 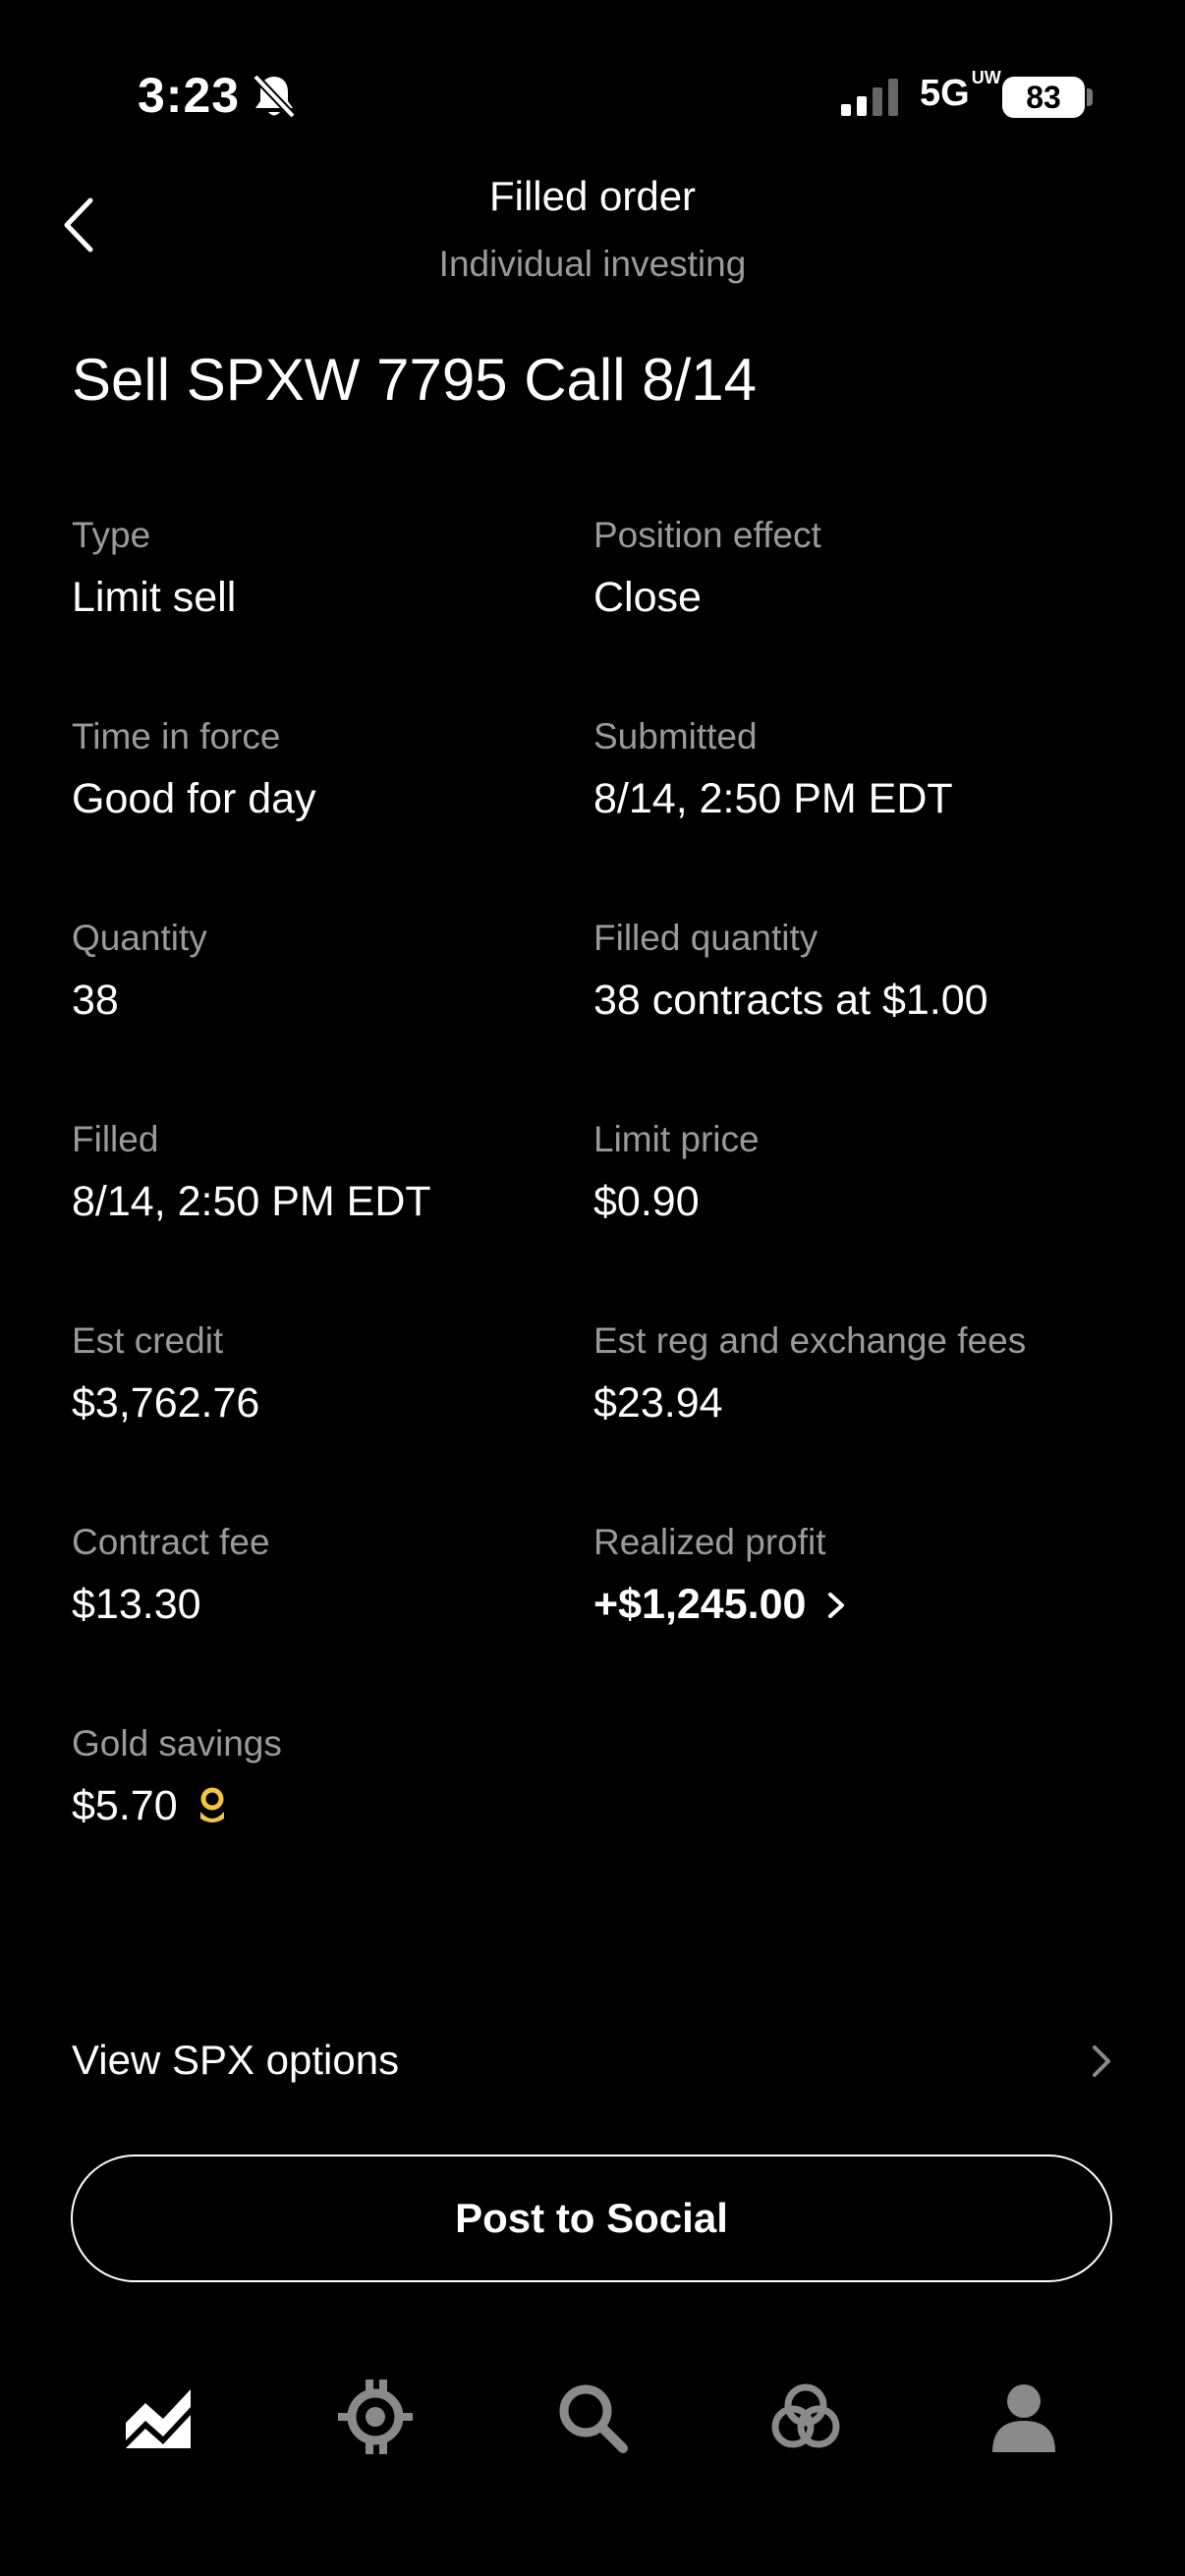 I want to click on field-contract-fee: Contract fee $13.30, so click(x=171, y=1575).